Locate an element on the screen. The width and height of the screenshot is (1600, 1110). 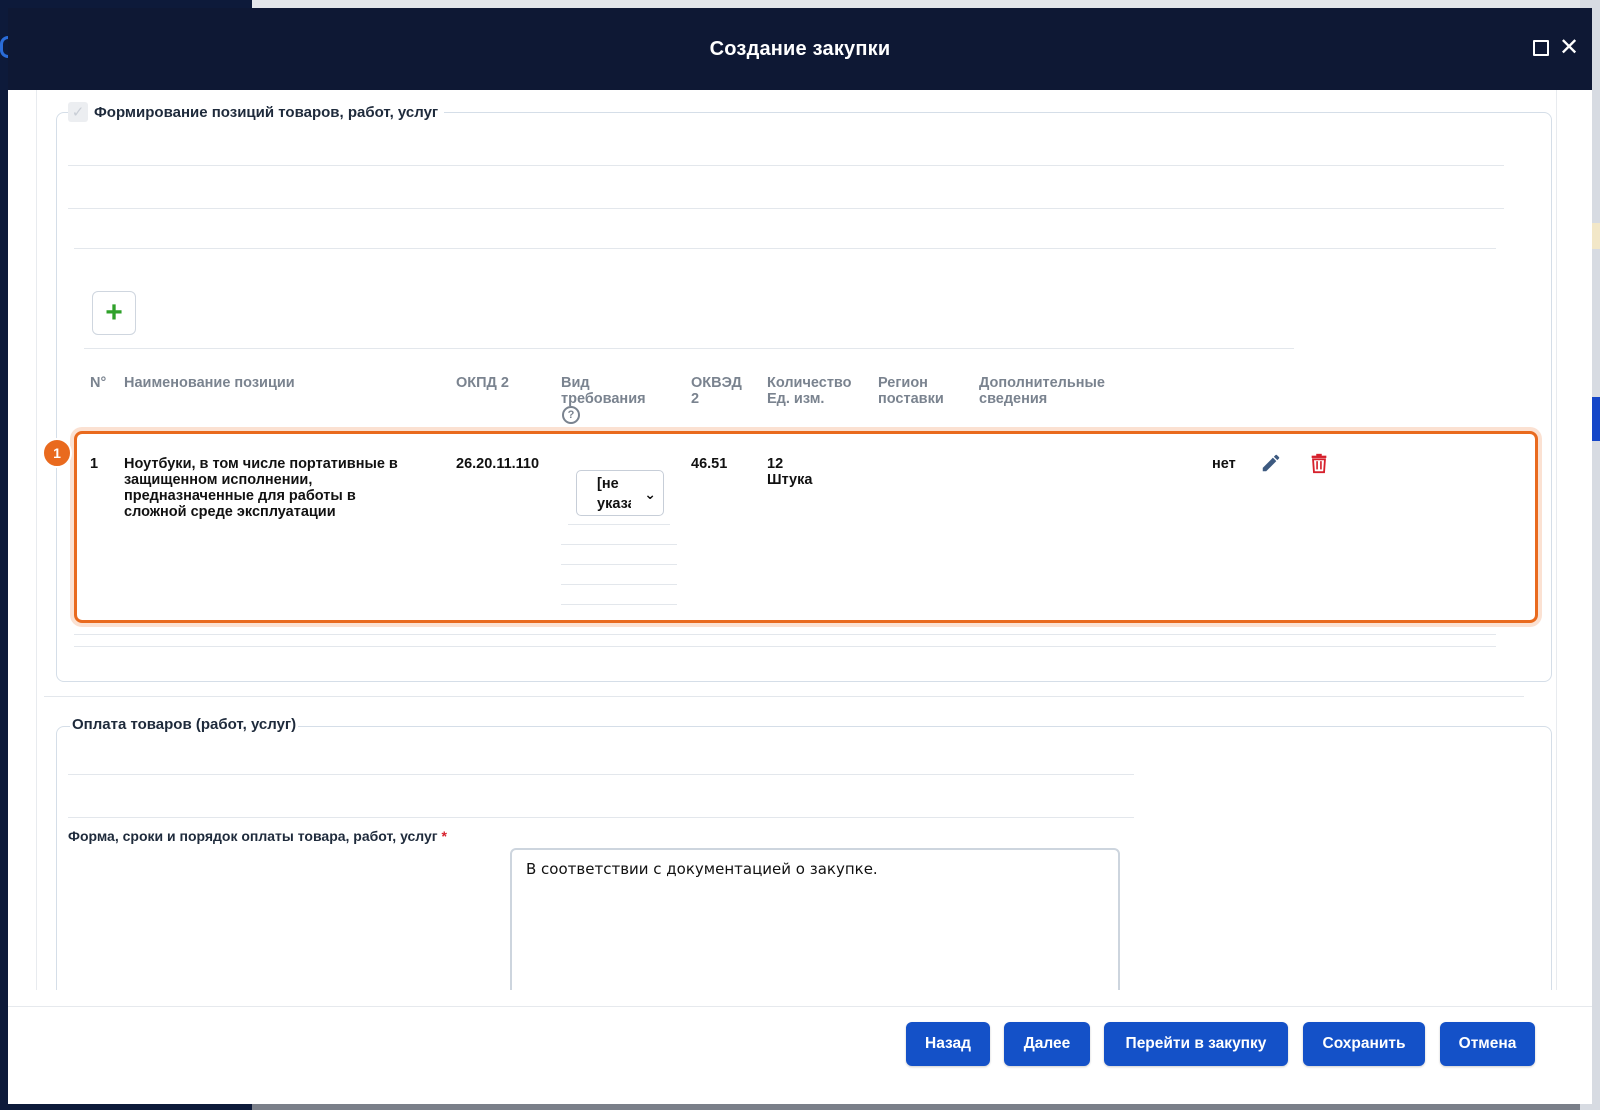
requirement-type-value: [не указано] is located at coordinates (614, 494).